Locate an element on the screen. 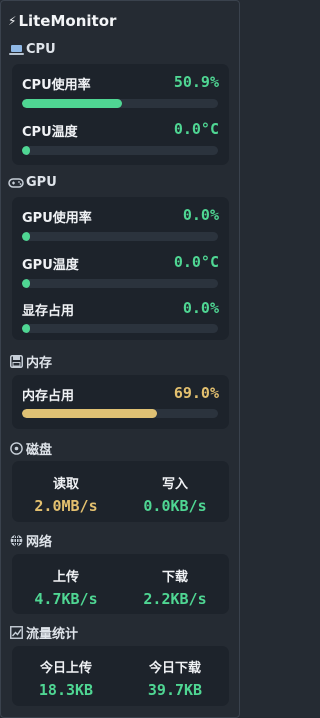 The image size is (320, 718). laptop-icon is located at coordinates (16, 50).